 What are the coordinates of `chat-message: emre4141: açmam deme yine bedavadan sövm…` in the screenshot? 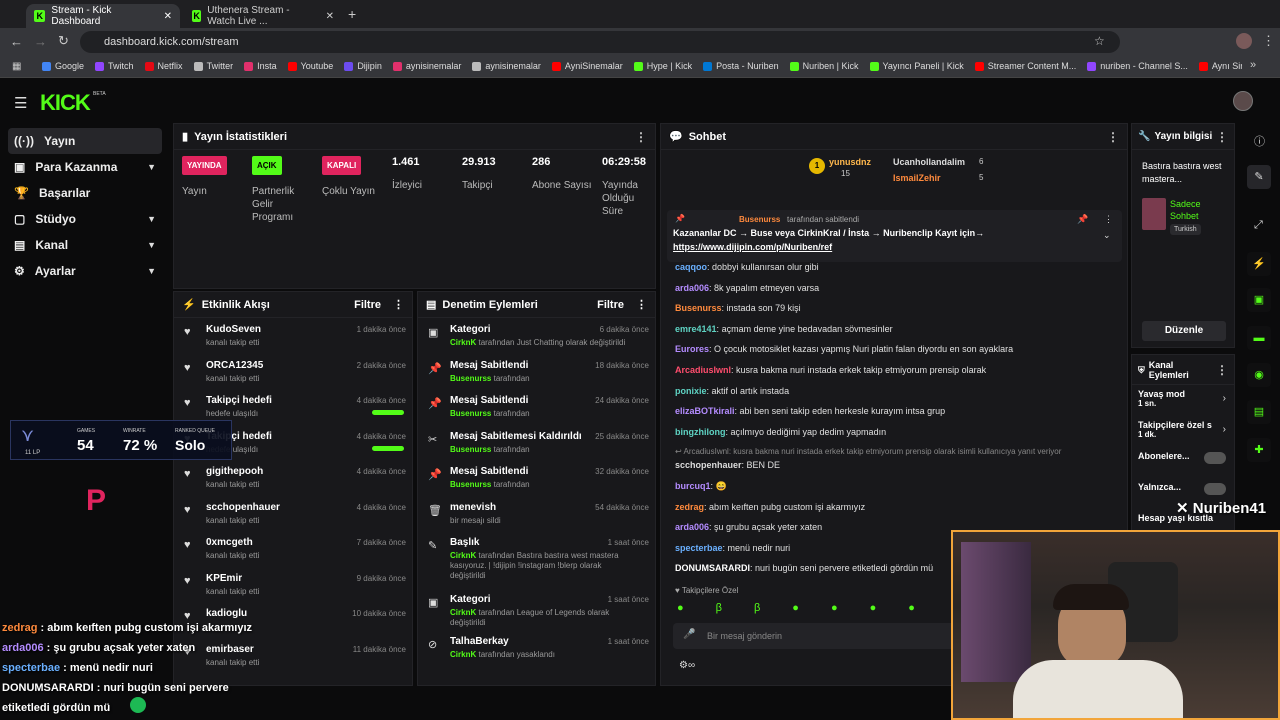 It's located at (784, 329).